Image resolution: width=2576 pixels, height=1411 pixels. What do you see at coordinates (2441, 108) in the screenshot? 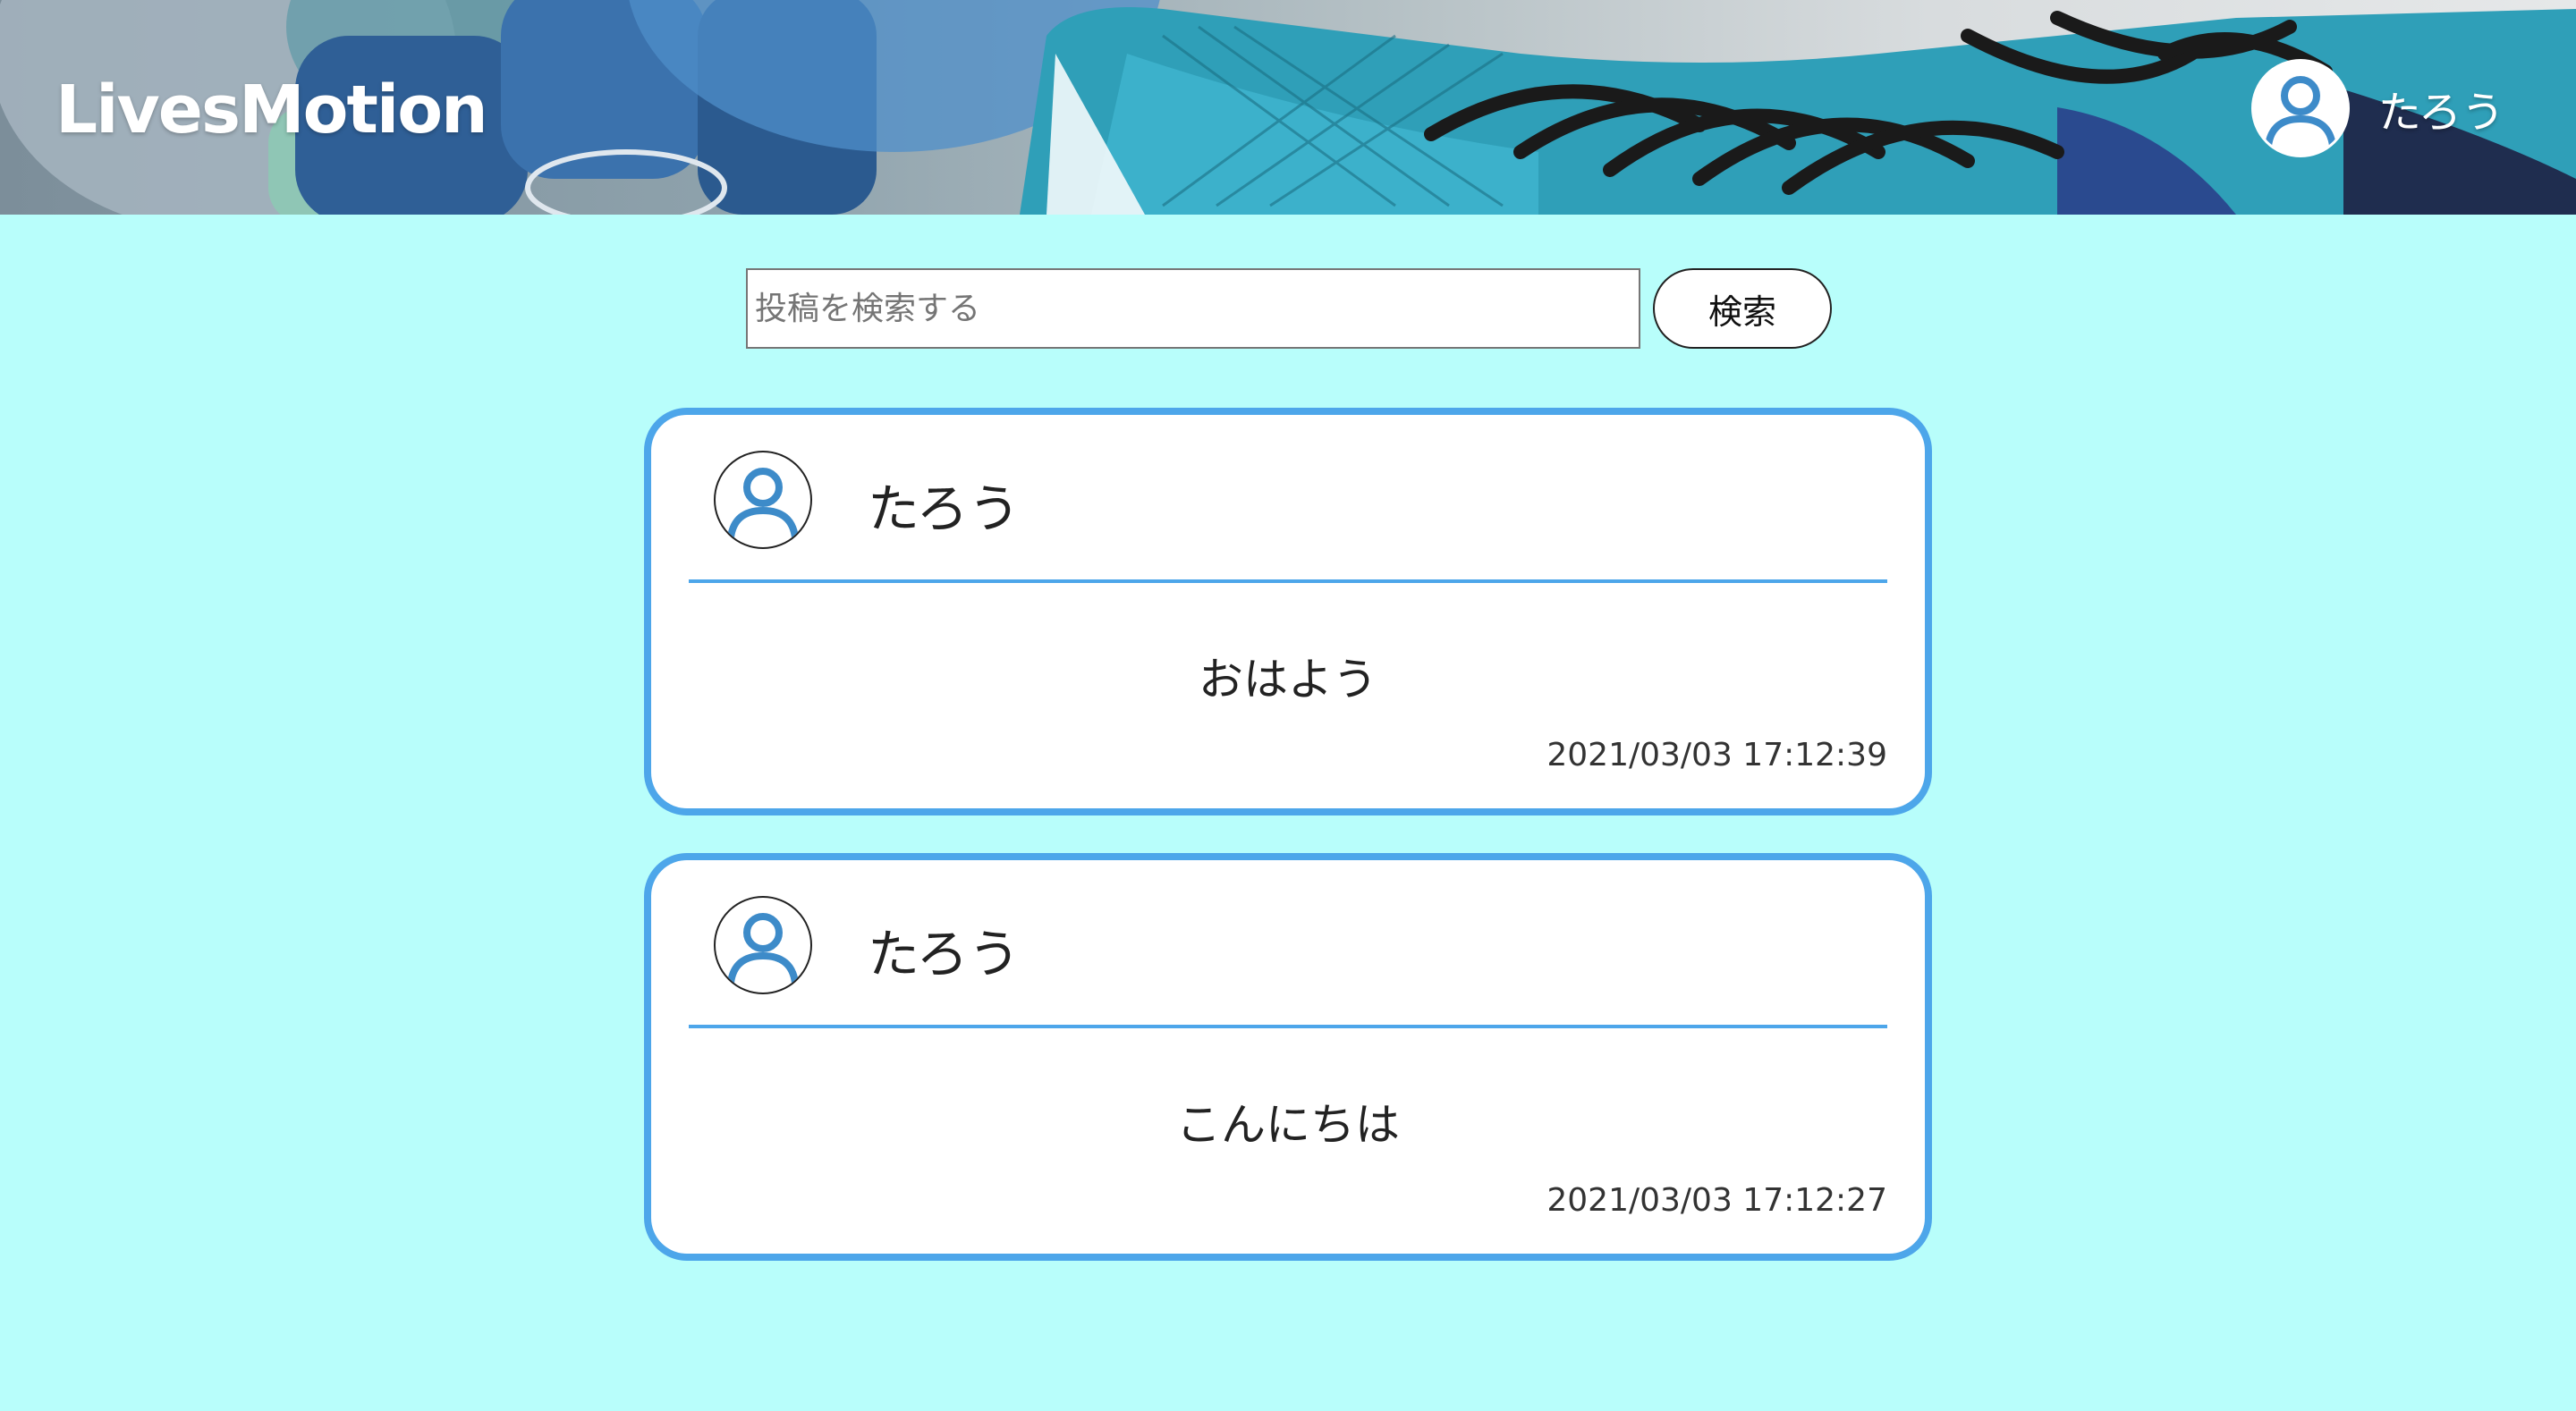
I see `header-username: たろう` at bounding box center [2441, 108].